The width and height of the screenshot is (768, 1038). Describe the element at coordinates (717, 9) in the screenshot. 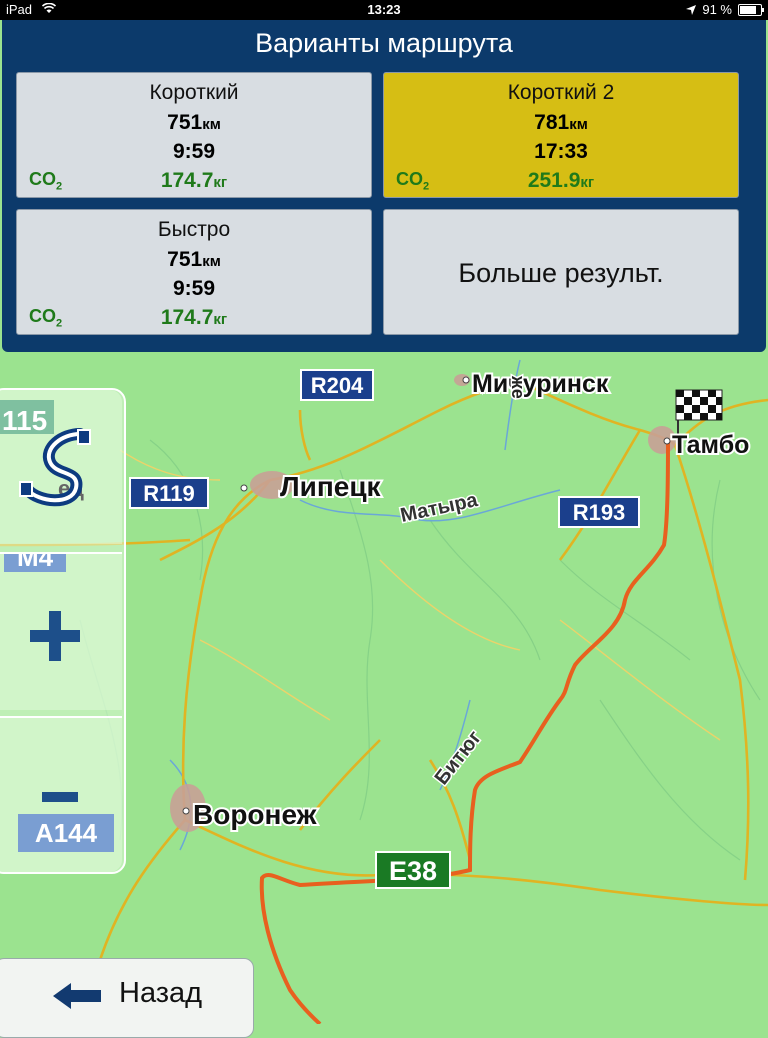

I see `battery-percent: 91 %` at that location.